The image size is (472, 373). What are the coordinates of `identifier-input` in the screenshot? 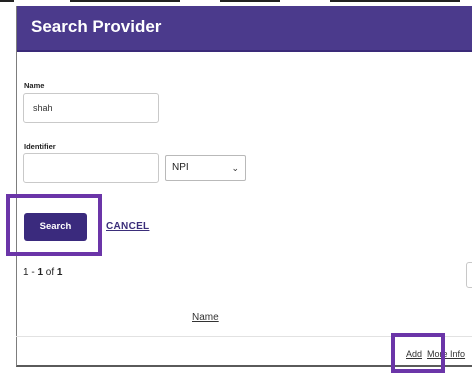 It's located at (91, 168).